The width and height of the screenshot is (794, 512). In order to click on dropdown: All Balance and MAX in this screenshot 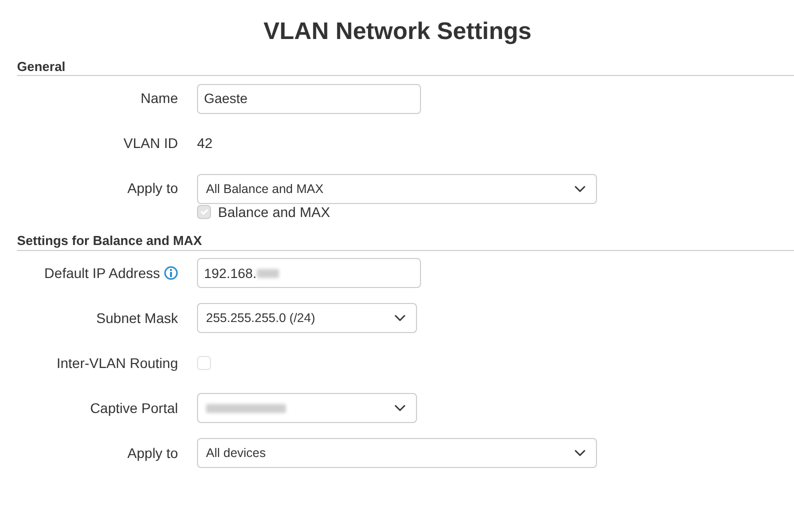, I will do `click(397, 189)`.